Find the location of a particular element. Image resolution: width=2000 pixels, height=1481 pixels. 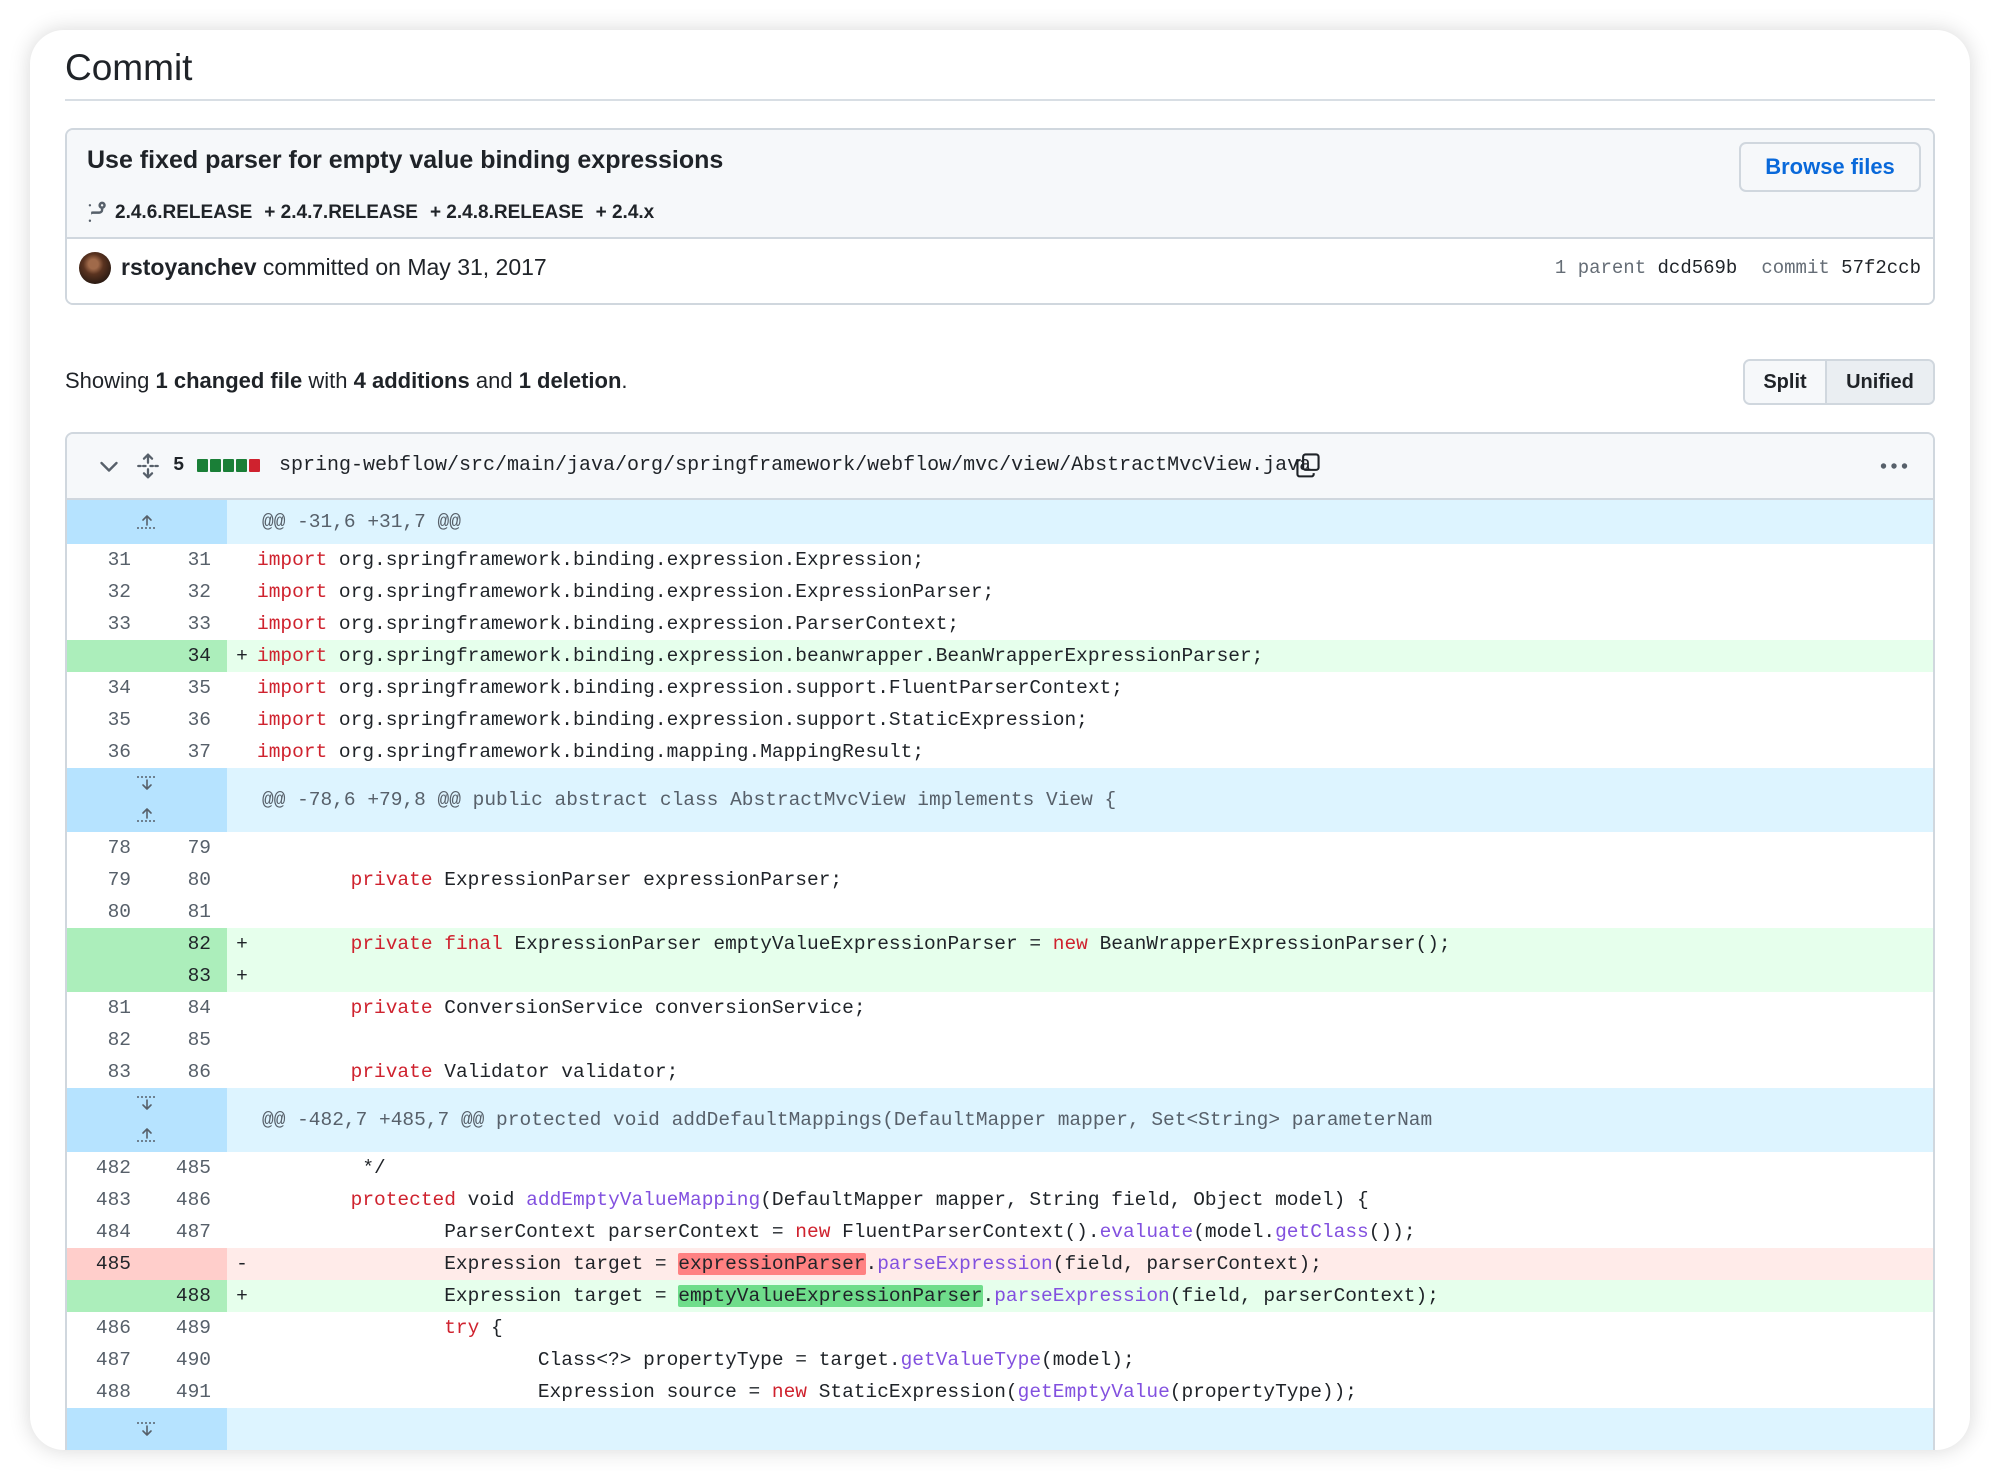

new-line-number: 36 is located at coordinates (187, 720).